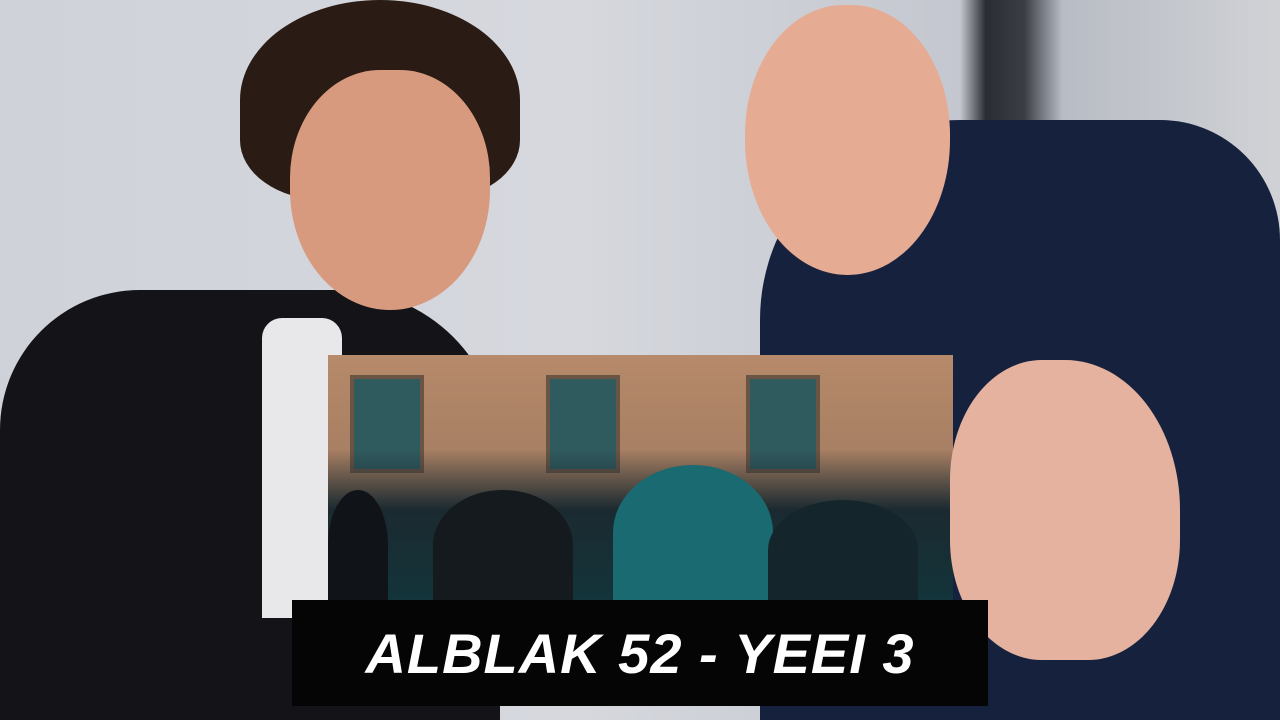 The height and width of the screenshot is (720, 1280). I want to click on video-title: ALBLAK 52 - YEEI 3, so click(640, 653).